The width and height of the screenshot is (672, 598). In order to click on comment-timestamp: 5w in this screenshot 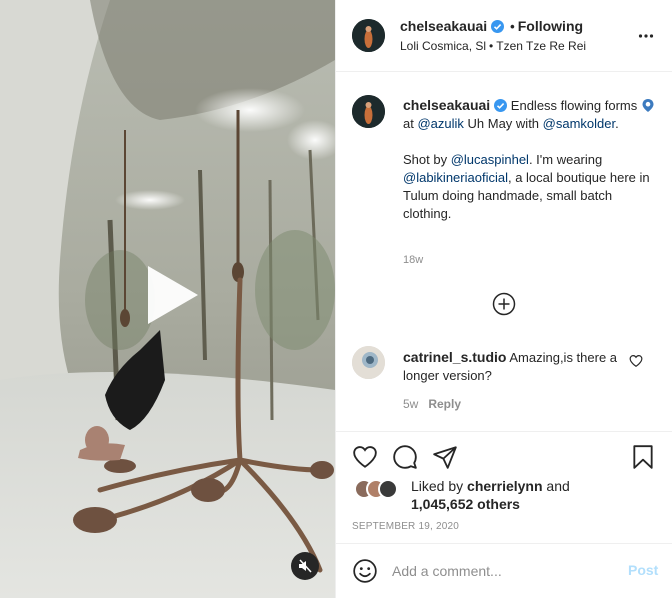, I will do `click(410, 404)`.